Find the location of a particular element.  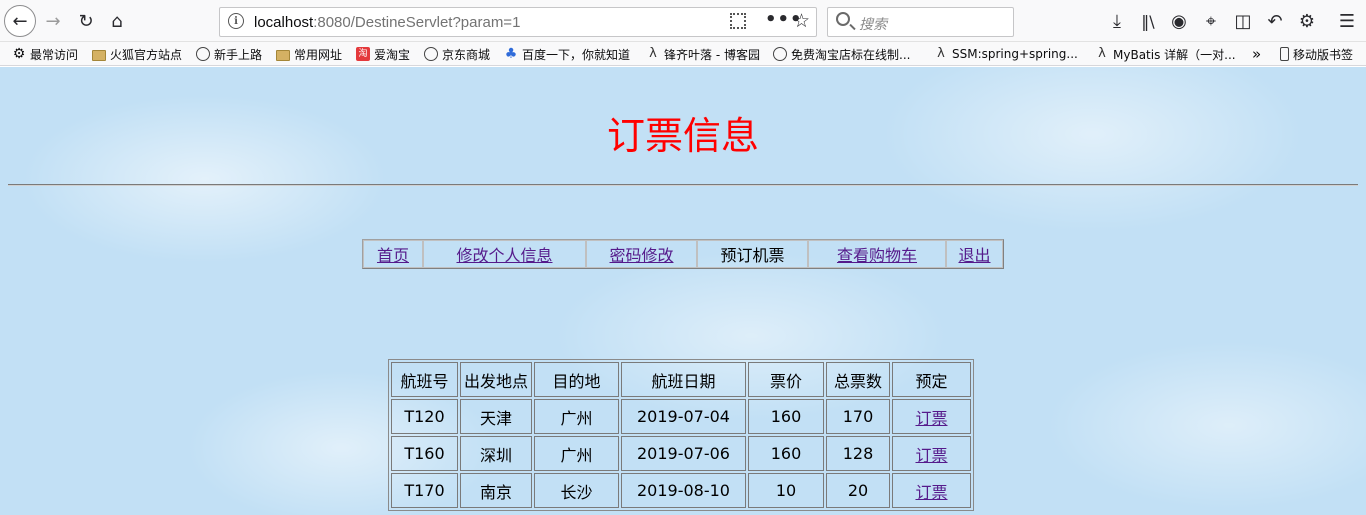

home-icon: ⌂ is located at coordinates (117, 22).